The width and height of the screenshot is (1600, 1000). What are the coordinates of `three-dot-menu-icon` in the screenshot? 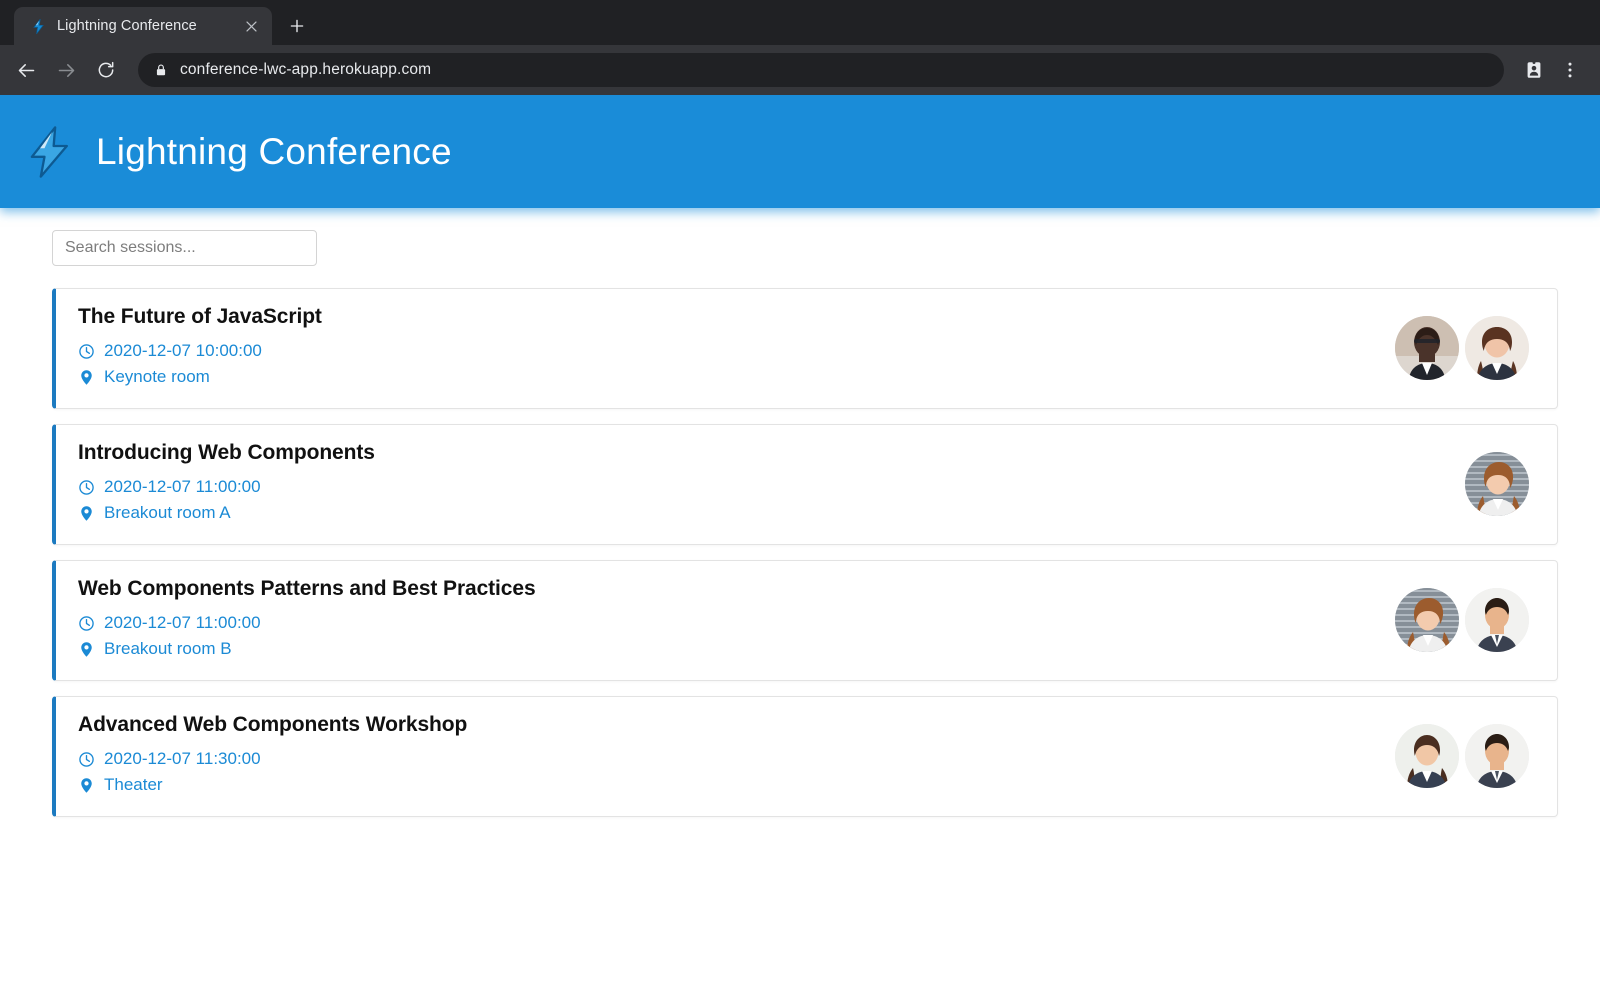 It's located at (1570, 70).